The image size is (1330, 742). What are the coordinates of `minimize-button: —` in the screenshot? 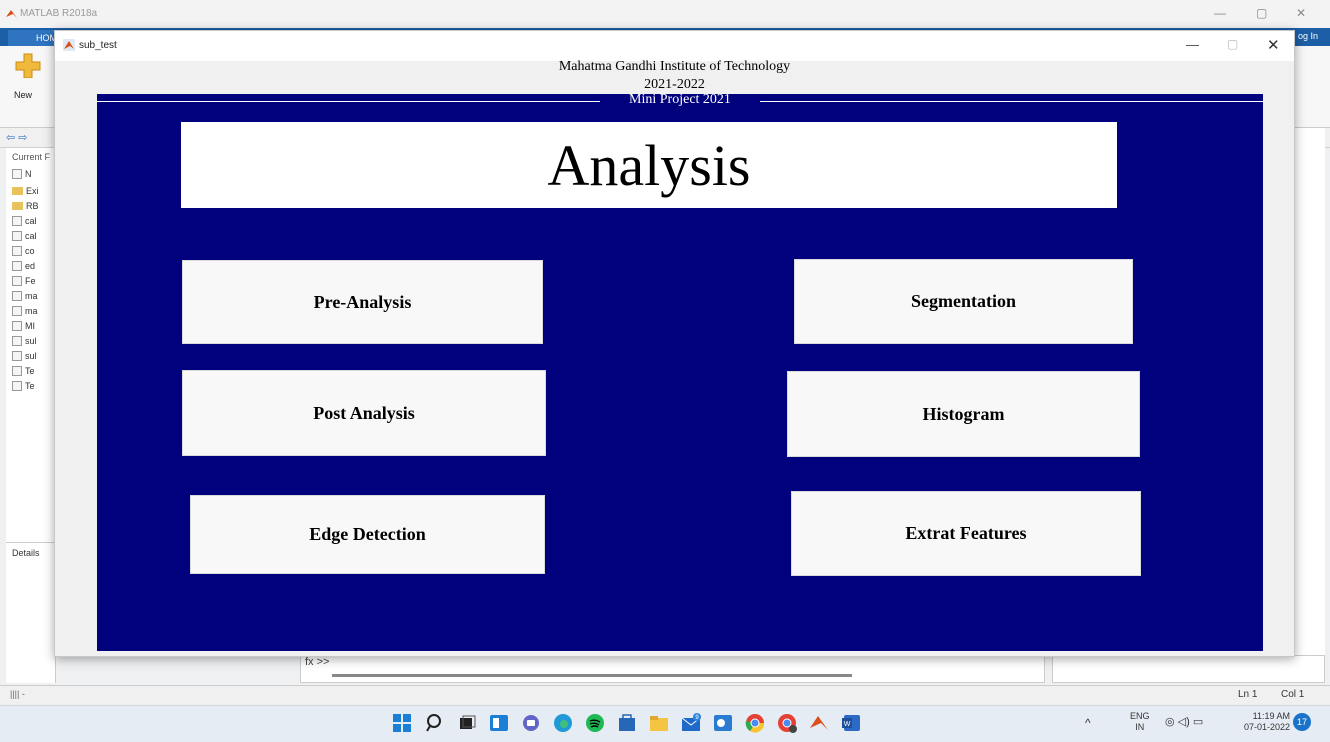 It's located at (1192, 44).